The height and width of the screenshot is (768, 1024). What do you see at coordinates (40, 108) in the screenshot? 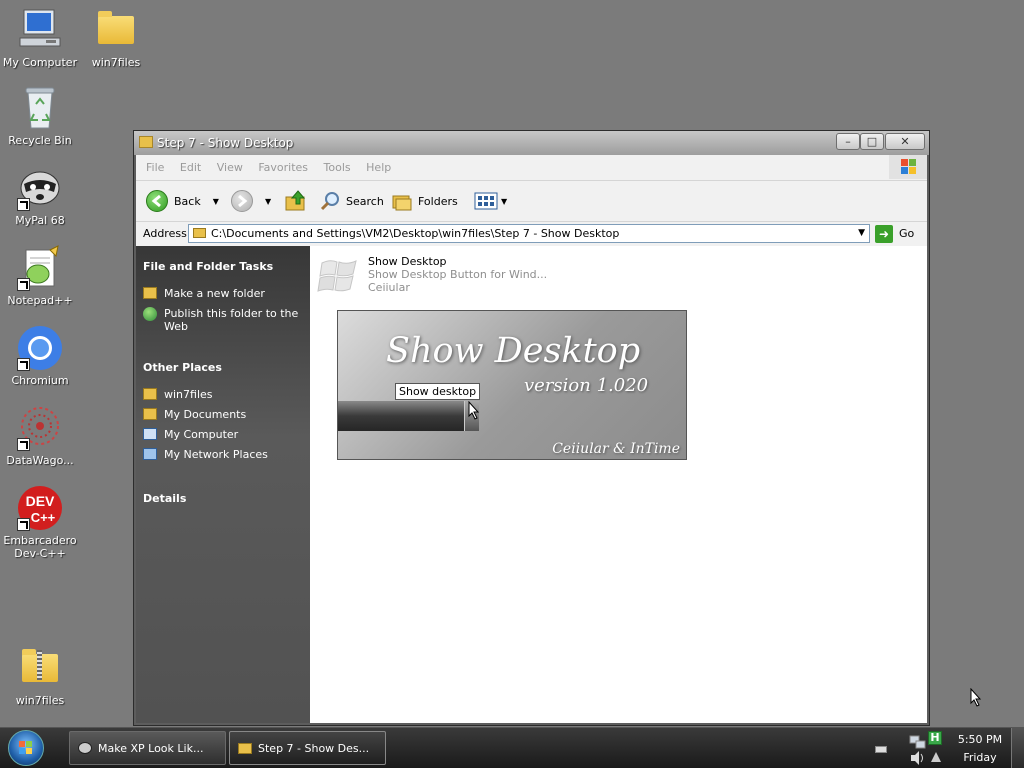
I see `recycle-bin-icon` at bounding box center [40, 108].